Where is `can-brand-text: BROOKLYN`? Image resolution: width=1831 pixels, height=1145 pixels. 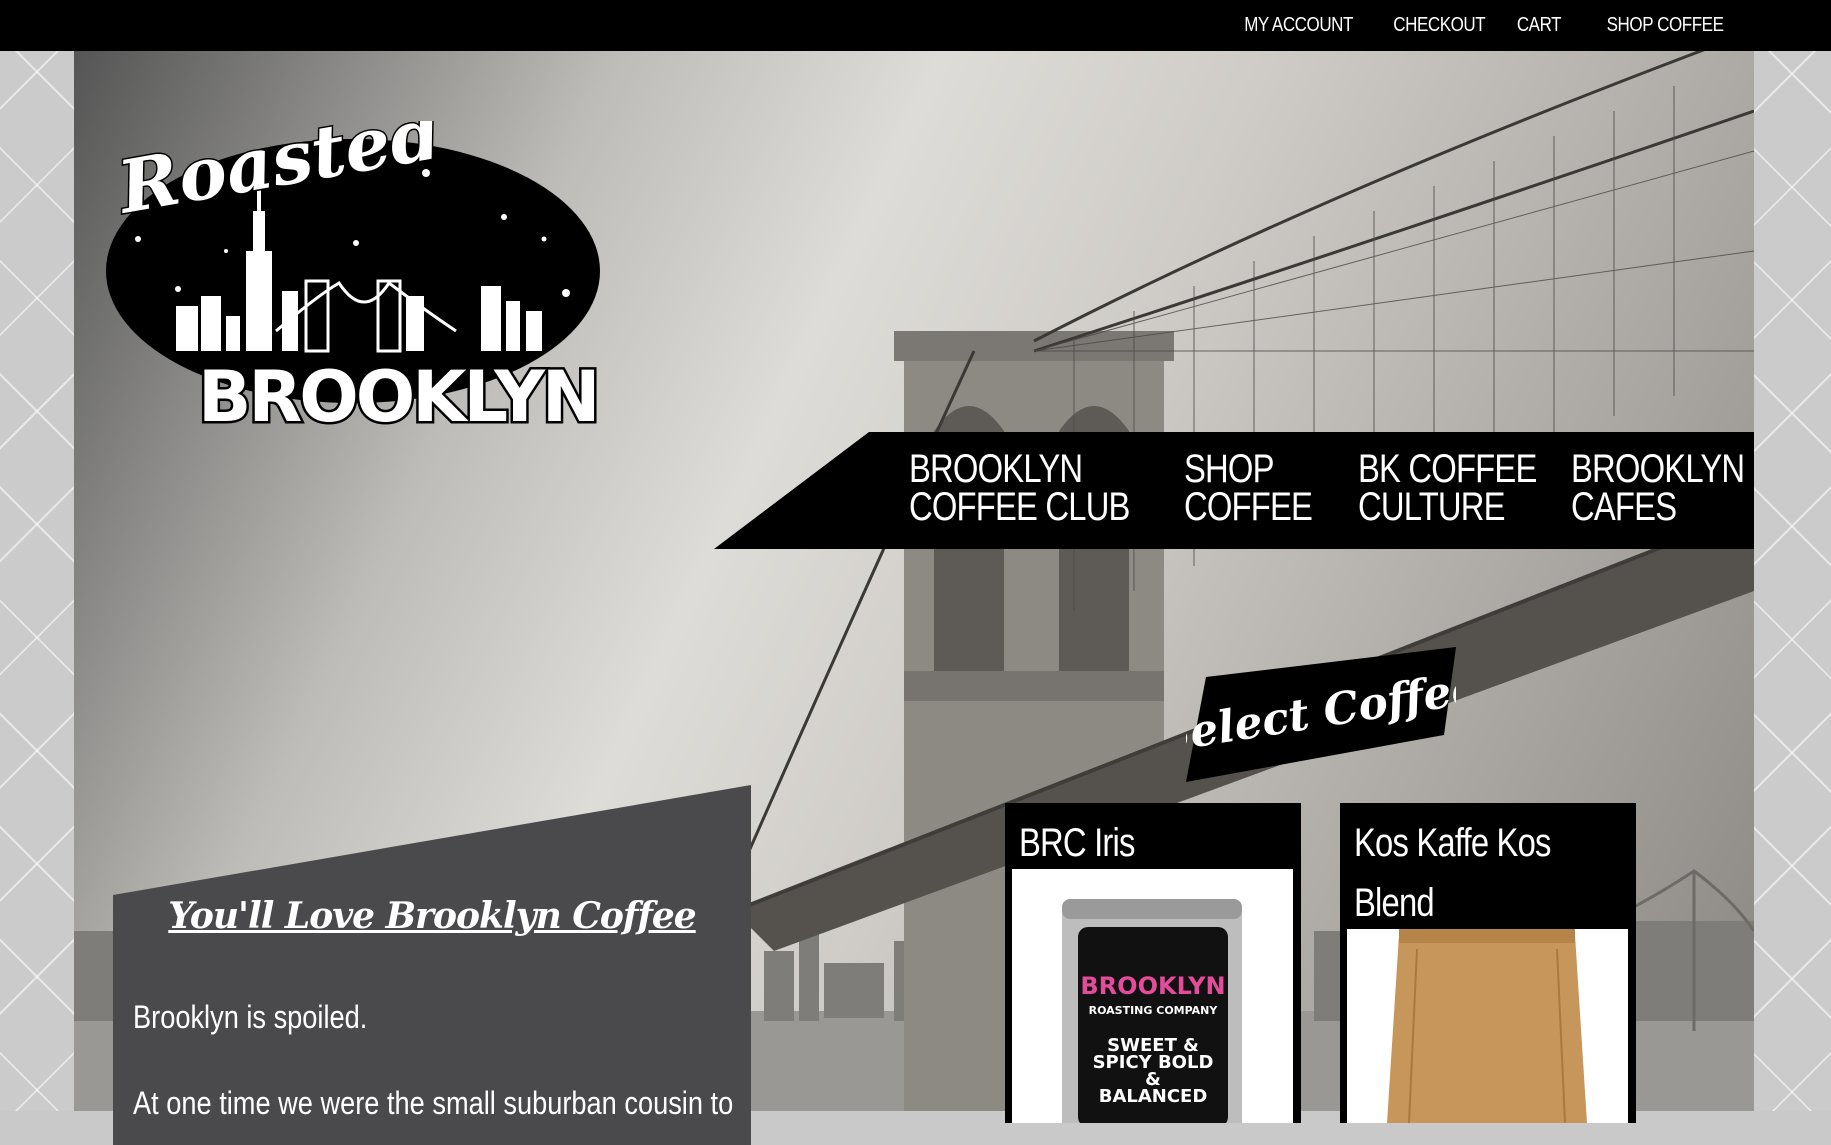
can-brand-text: BROOKLYN is located at coordinates (1152, 986).